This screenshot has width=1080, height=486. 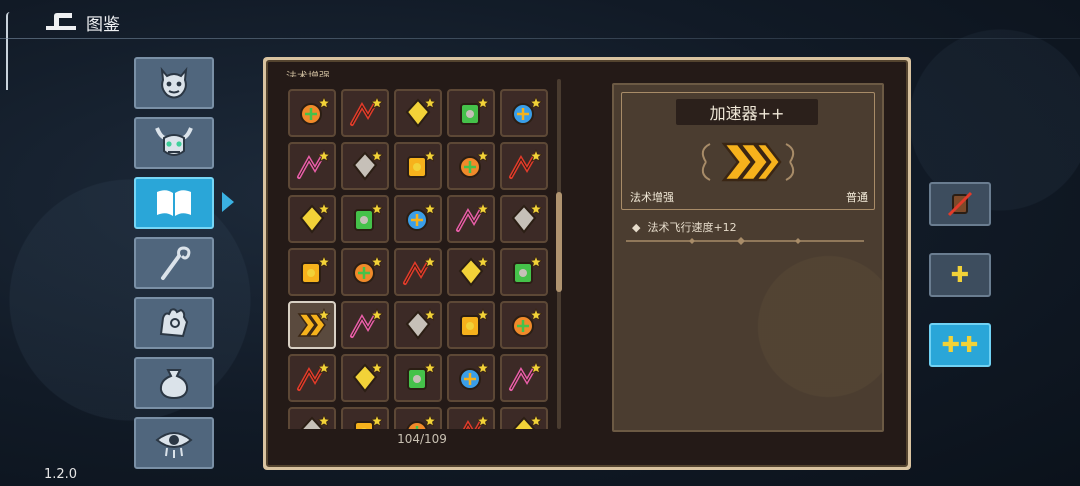 What do you see at coordinates (369, 421) in the screenshot?
I see `red-claw-icon` at bounding box center [369, 421].